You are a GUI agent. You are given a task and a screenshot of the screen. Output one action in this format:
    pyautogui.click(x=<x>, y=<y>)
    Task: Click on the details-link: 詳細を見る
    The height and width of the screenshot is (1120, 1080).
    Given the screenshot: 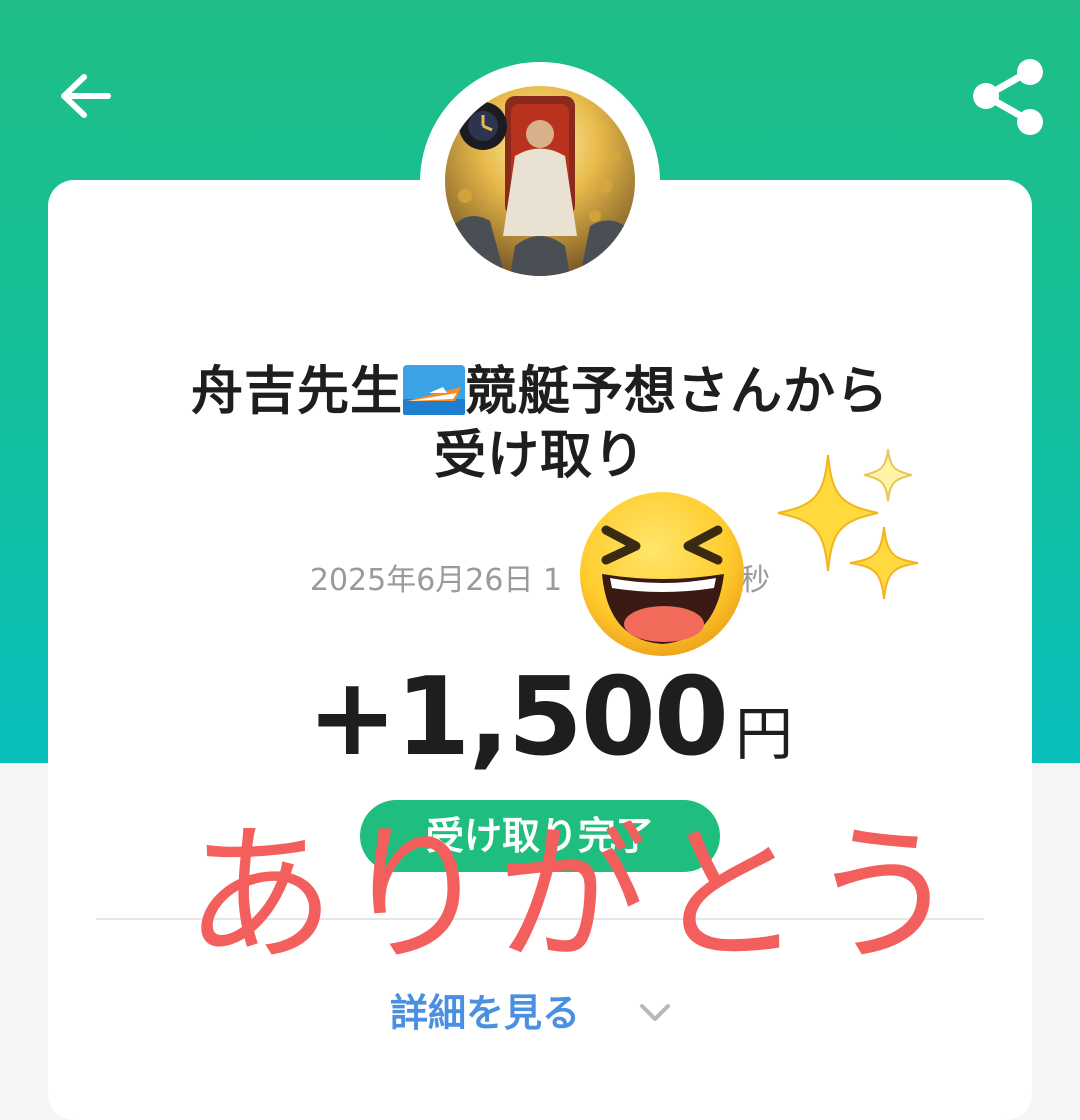 What is the action you would take?
    pyautogui.click(x=540, y=1013)
    